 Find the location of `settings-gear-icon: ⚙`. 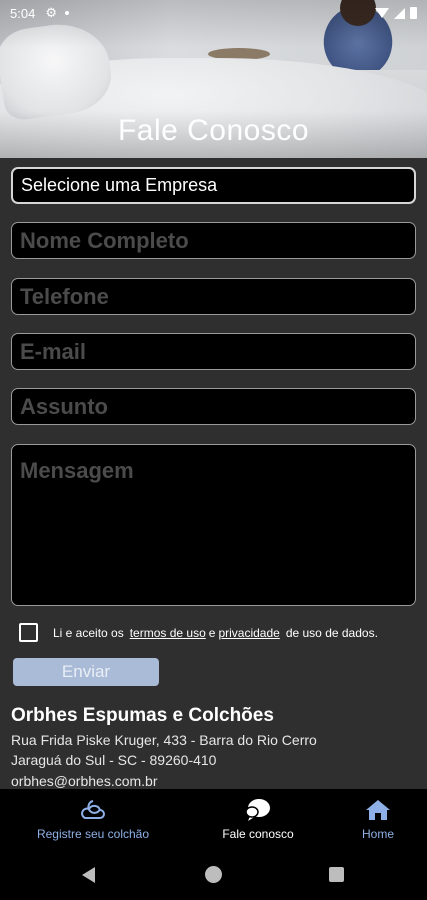

settings-gear-icon: ⚙ is located at coordinates (51, 12).